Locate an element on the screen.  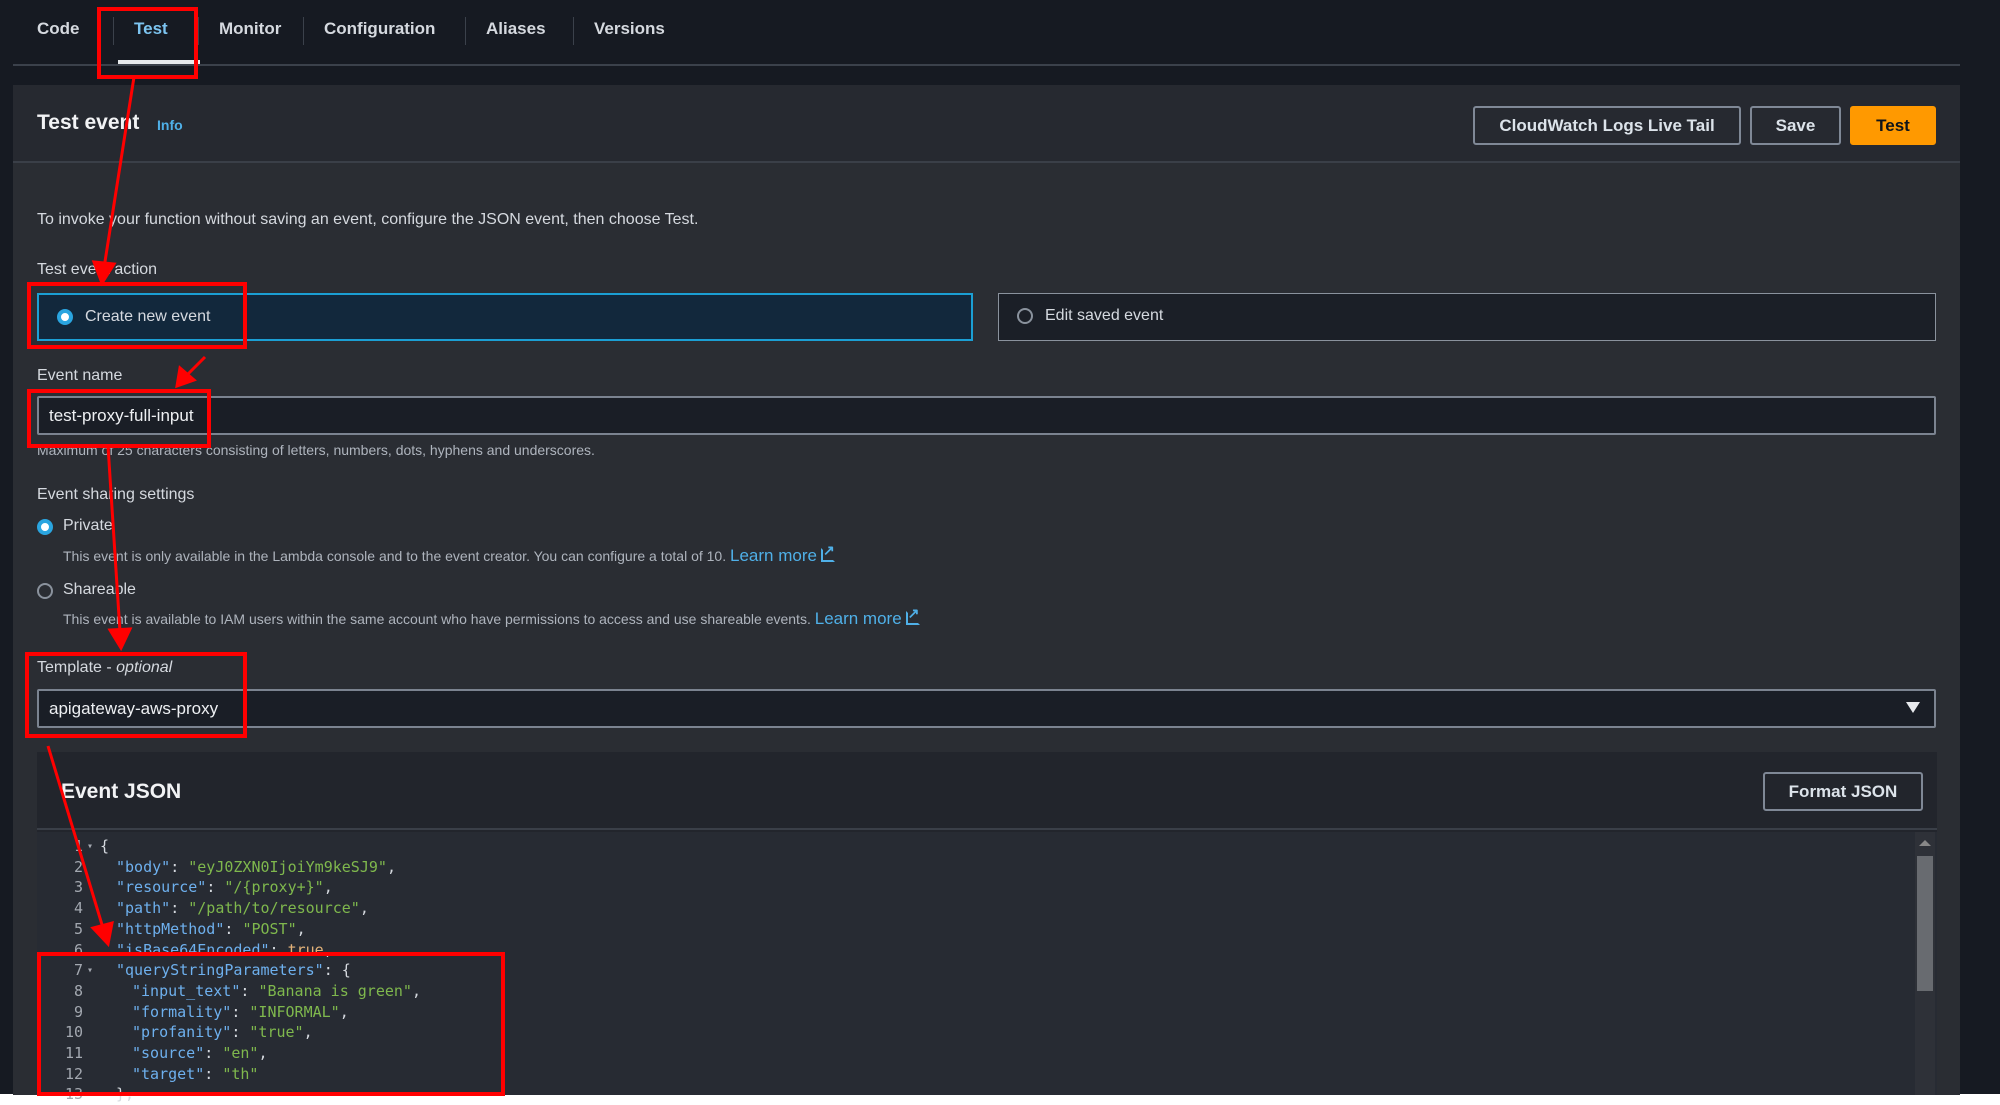
code-token-boolean: true is located at coordinates (305, 949).